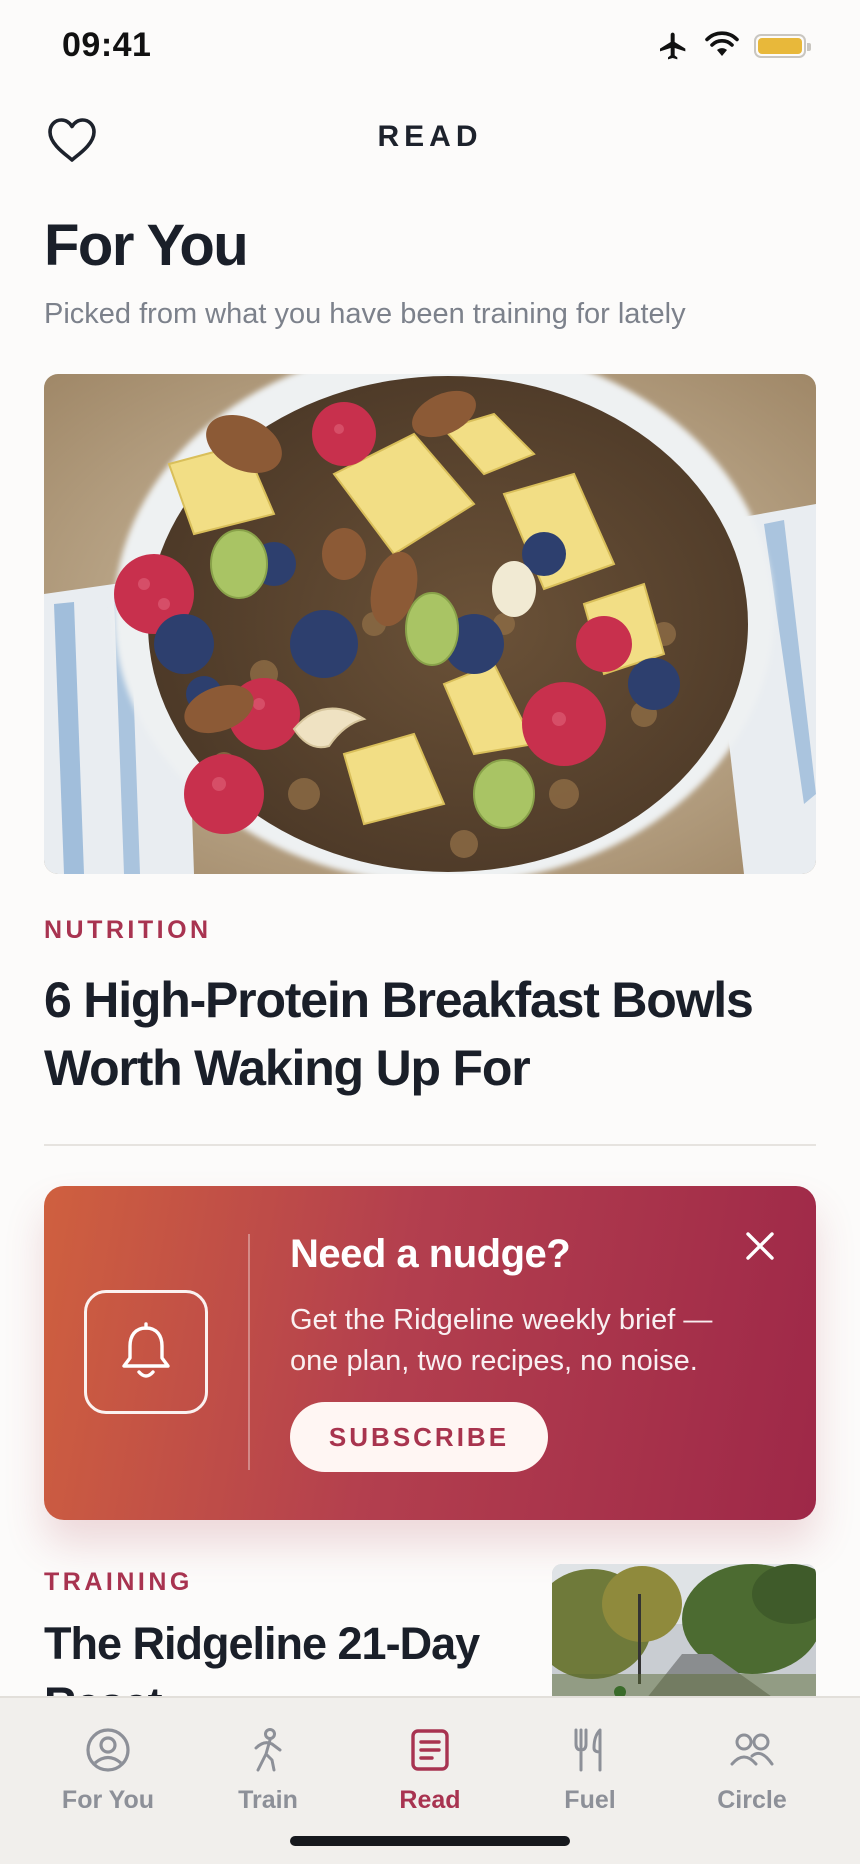 This screenshot has width=860, height=1864. What do you see at coordinates (268, 1750) in the screenshot?
I see `running-figure-icon` at bounding box center [268, 1750].